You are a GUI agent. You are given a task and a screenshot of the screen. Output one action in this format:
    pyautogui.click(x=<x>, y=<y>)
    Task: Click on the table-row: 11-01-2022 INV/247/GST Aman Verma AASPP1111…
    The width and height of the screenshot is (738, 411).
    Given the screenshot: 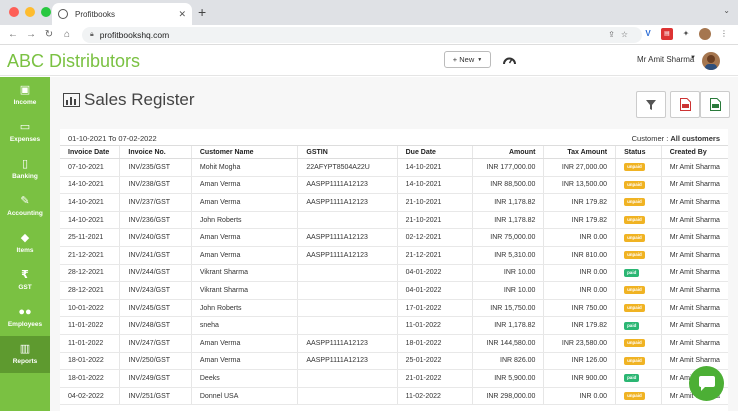 What is the action you would take?
    pyautogui.click(x=394, y=343)
    